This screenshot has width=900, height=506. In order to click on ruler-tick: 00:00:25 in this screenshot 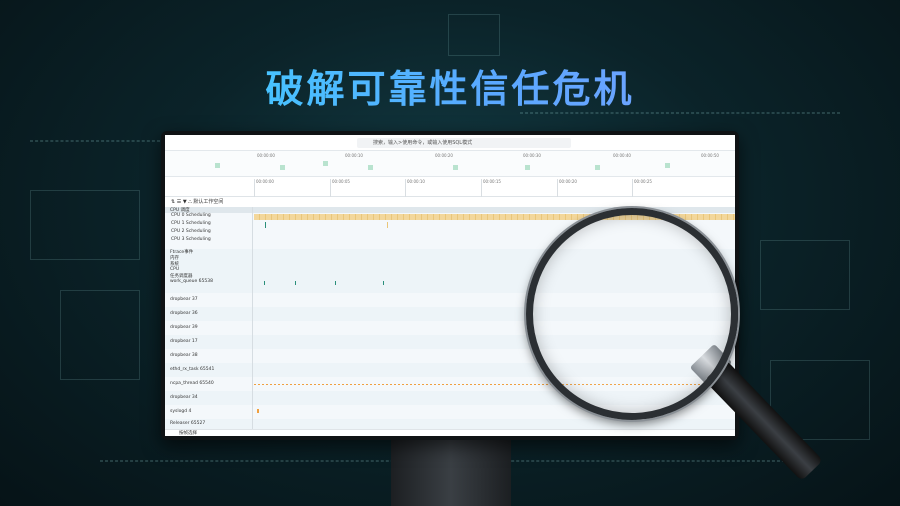, I will do `click(642, 188)`.